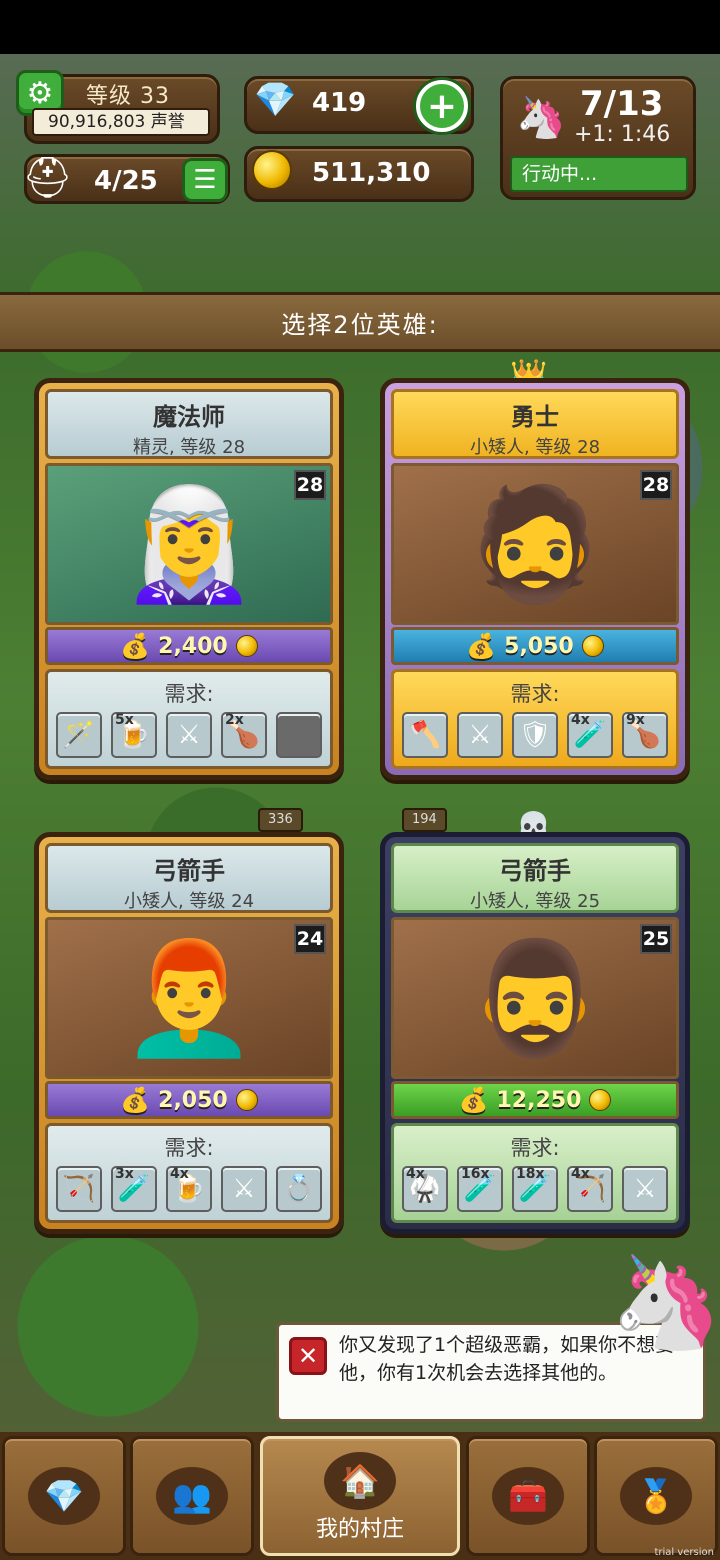  I want to click on requirement-slot: 4x 🍺, so click(189, 1189).